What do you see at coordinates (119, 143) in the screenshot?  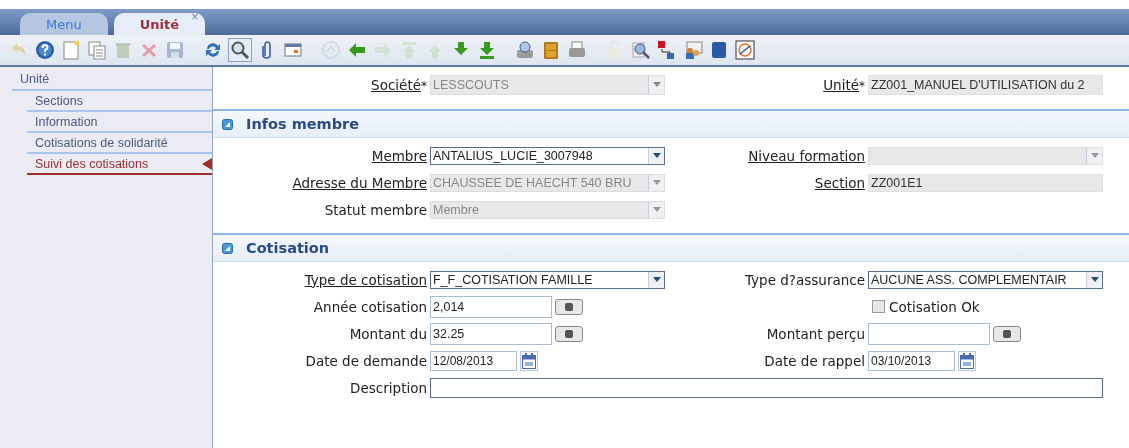 I see `sidebar-item: Cotisations de solidarité` at bounding box center [119, 143].